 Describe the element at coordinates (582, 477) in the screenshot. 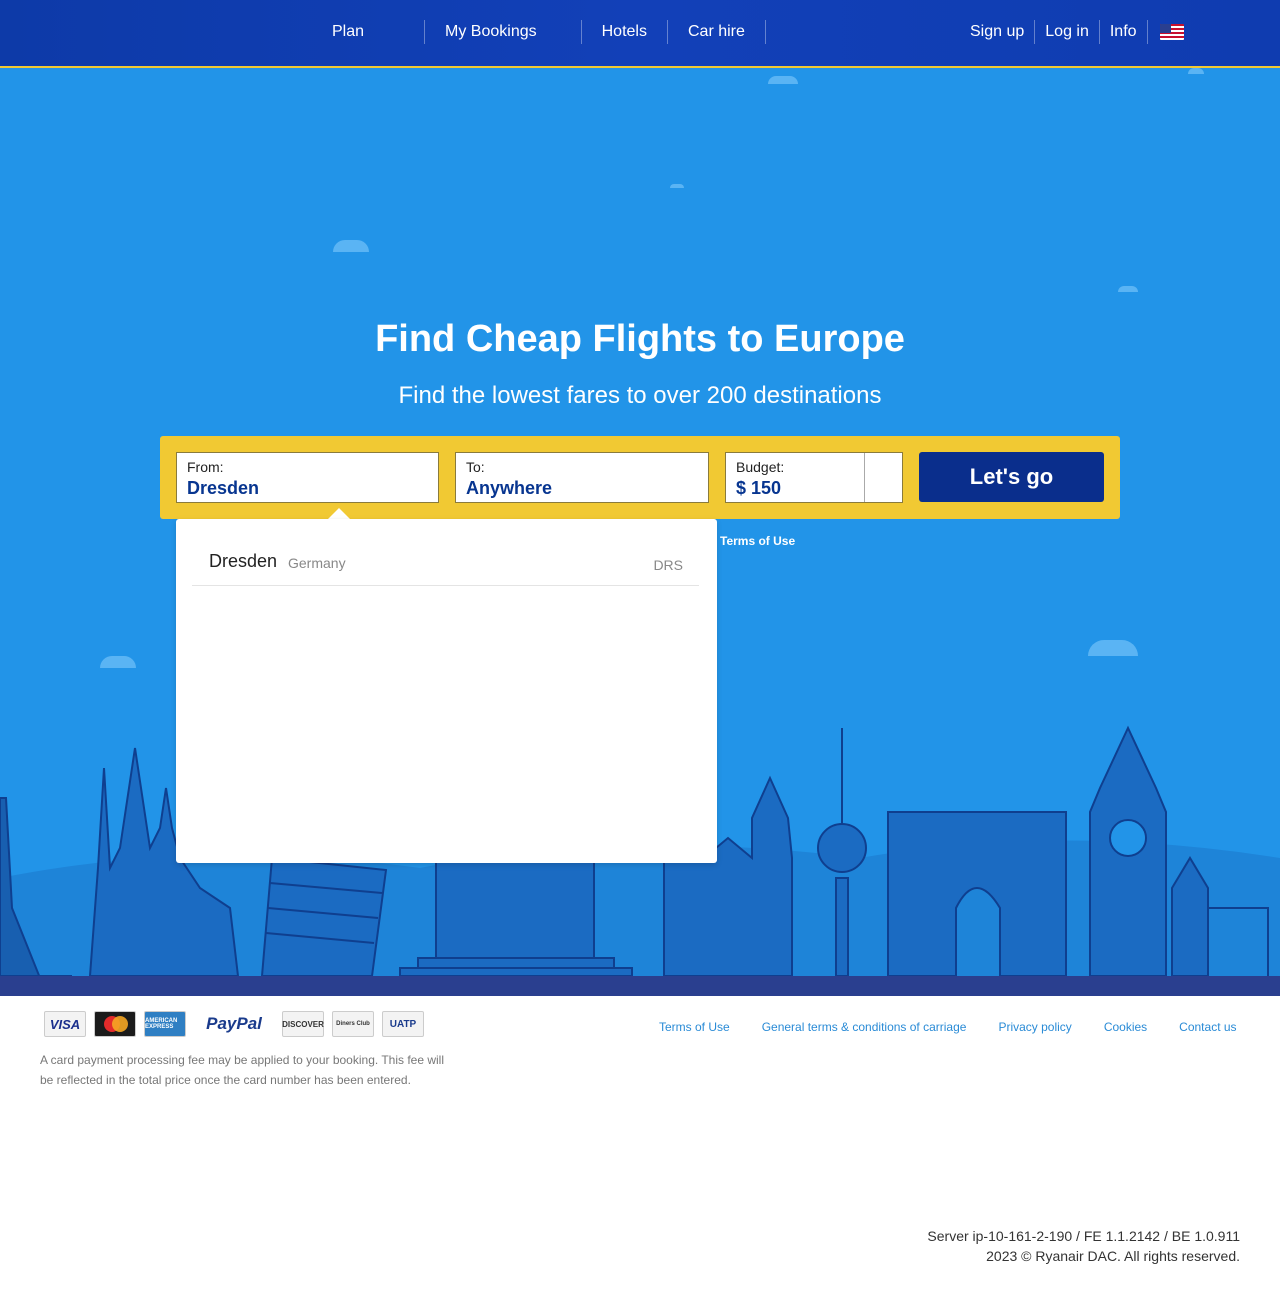

I see `to-field: To: Anywhere` at that location.